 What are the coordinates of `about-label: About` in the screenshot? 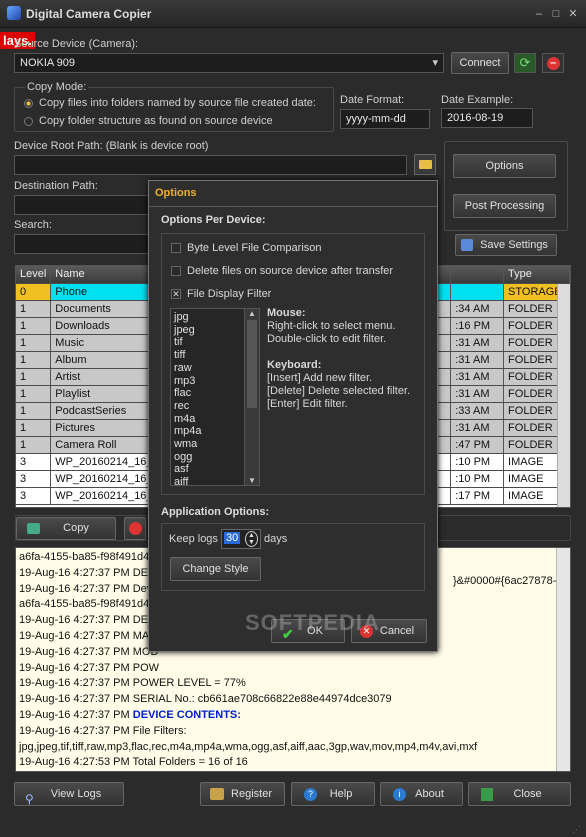 It's located at (429, 794).